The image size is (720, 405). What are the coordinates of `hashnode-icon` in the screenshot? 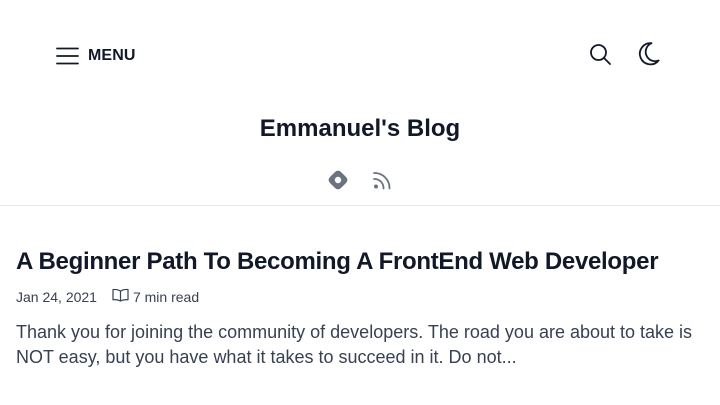 It's located at (338, 182).